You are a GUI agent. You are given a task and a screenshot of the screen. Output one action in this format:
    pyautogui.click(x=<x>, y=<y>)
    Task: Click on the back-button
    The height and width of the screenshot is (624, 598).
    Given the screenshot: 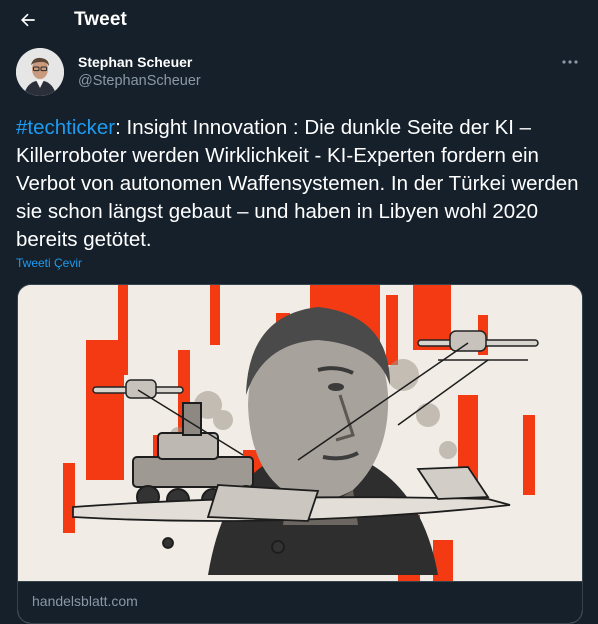 What is the action you would take?
    pyautogui.click(x=28, y=20)
    